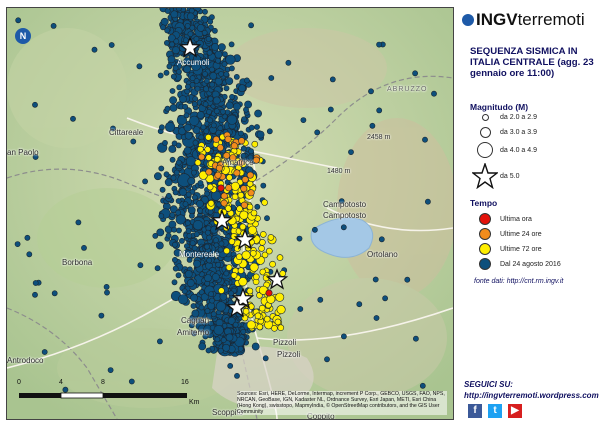  I want to click on scale-tick-8: 8, so click(103, 382).